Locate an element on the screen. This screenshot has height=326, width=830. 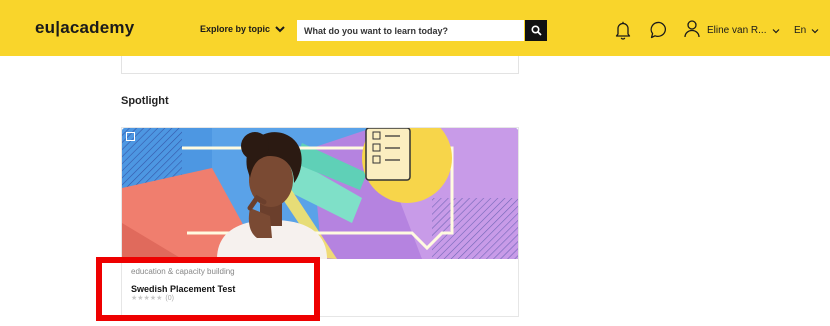
search-bar is located at coordinates (422, 30).